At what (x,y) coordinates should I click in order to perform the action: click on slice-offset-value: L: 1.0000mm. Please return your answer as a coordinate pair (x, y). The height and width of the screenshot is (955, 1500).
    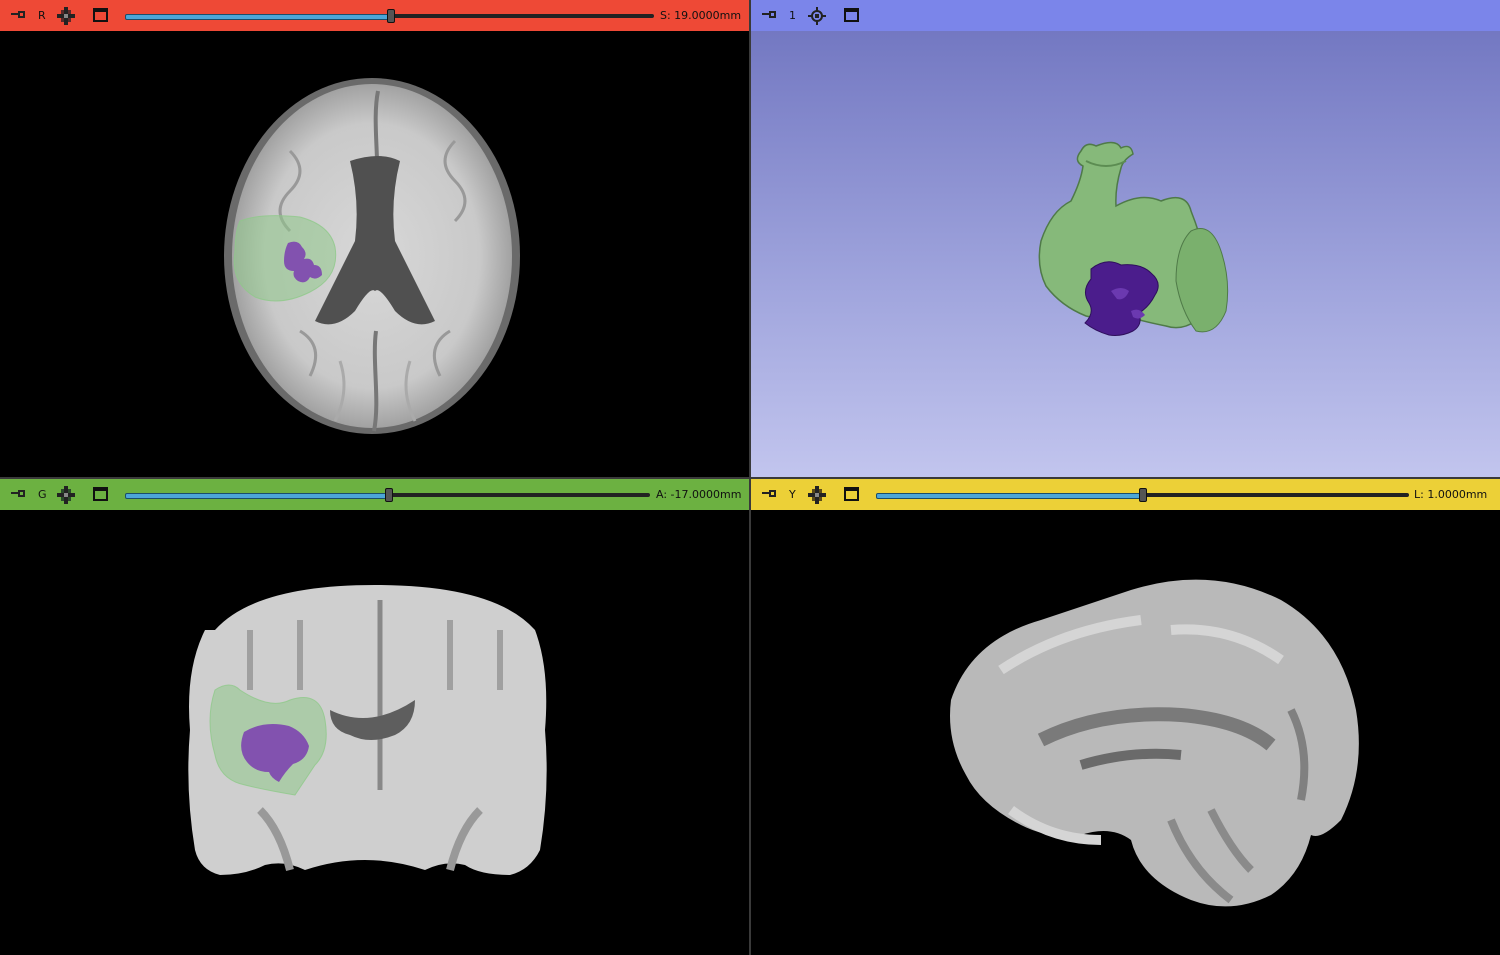
    Looking at the image, I should click on (1451, 494).